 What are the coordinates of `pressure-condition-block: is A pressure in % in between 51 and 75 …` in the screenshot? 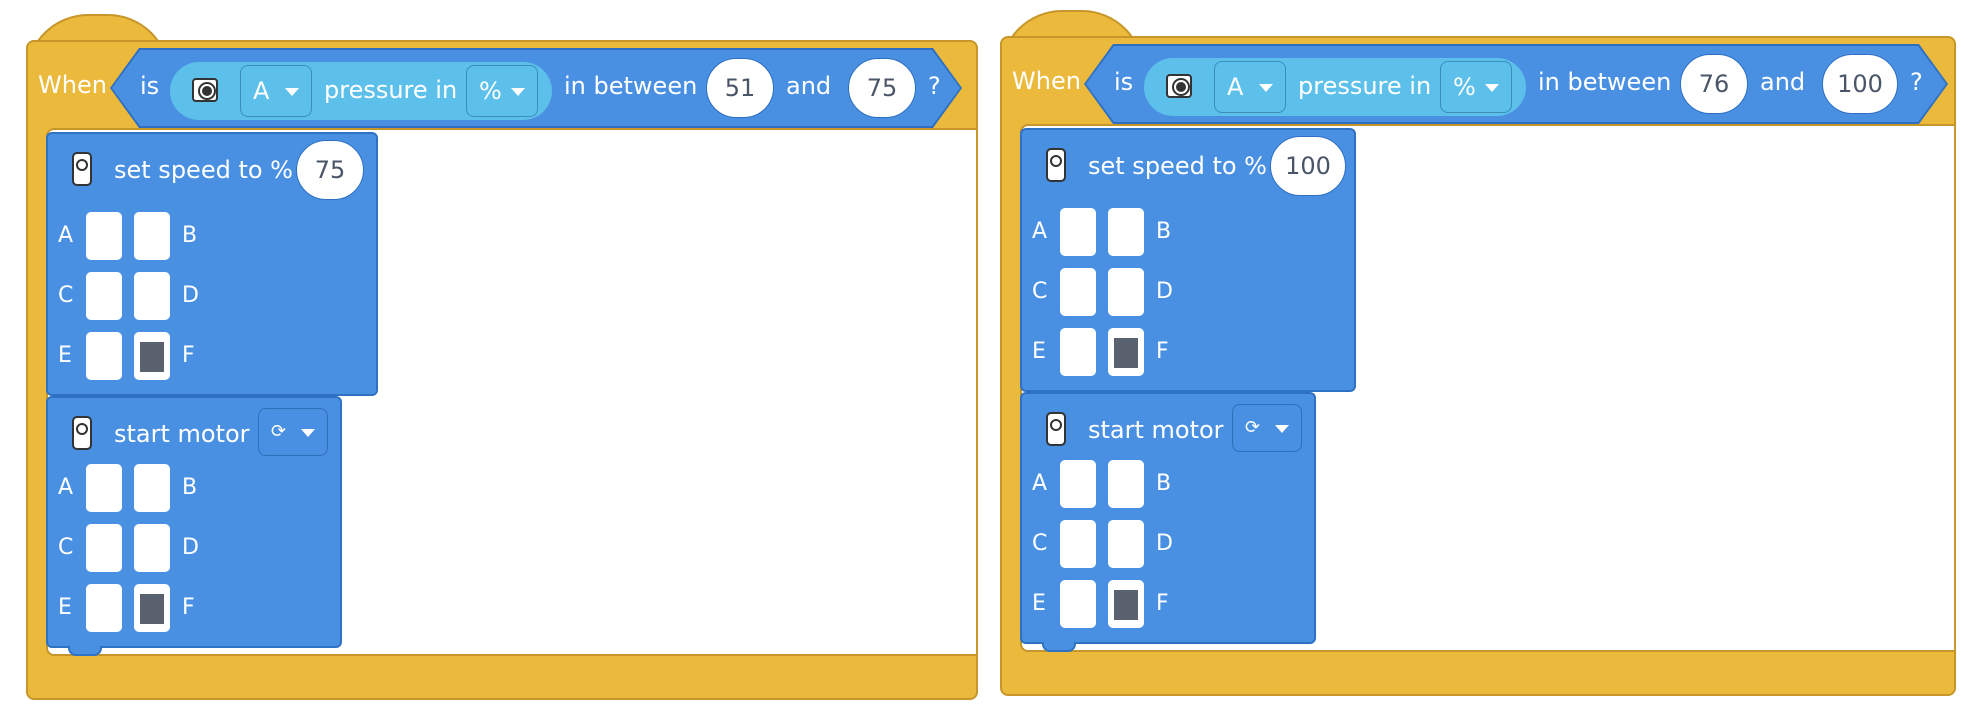 It's located at (536, 88).